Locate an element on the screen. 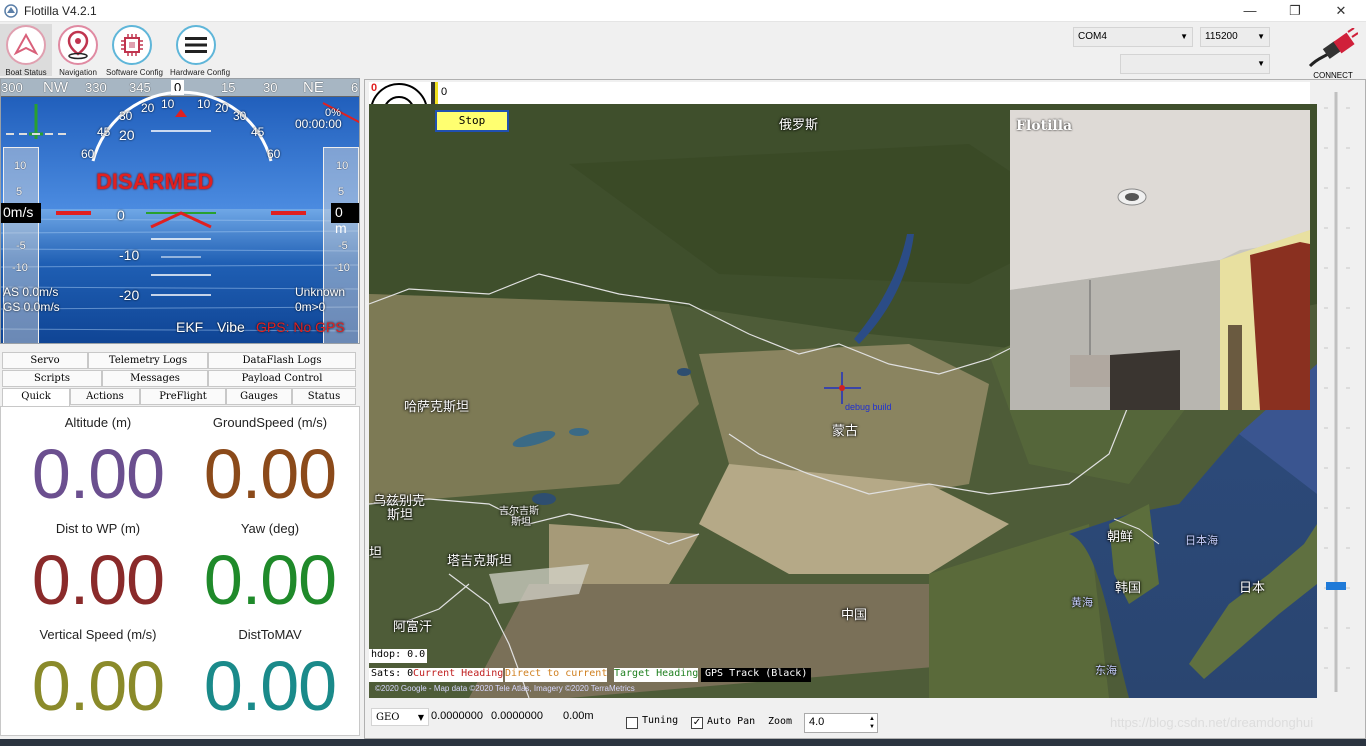 This screenshot has height=746, width=1366. throttle-fill is located at coordinates (436, 93).